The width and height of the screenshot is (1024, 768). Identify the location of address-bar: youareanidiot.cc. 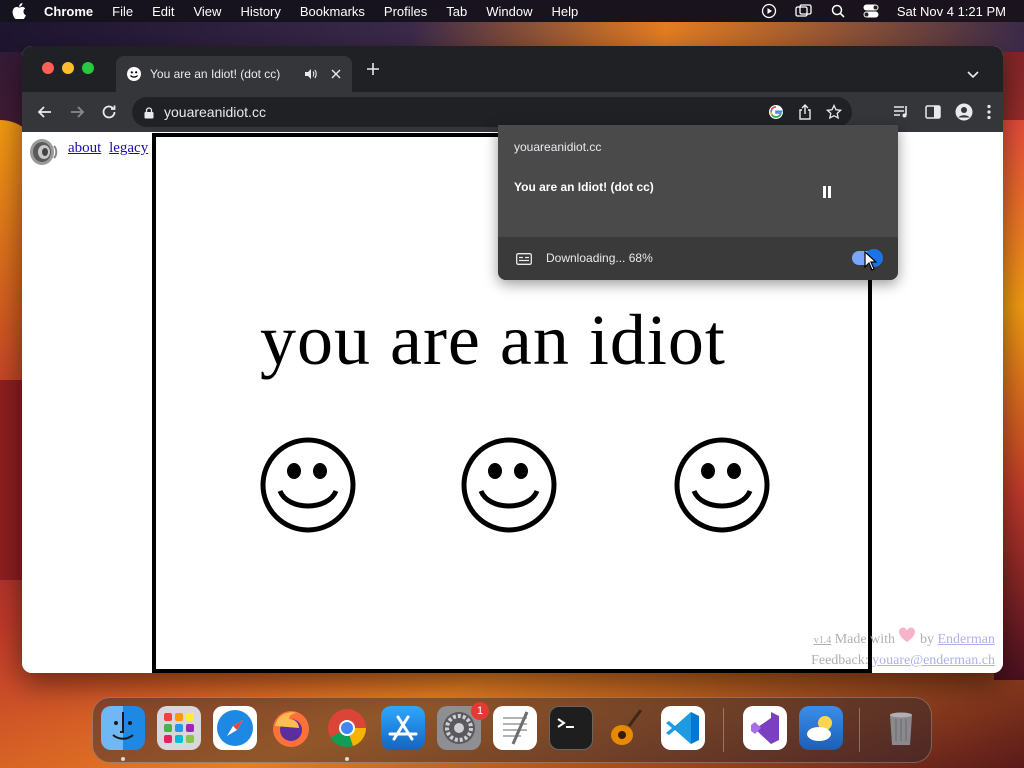
(492, 112).